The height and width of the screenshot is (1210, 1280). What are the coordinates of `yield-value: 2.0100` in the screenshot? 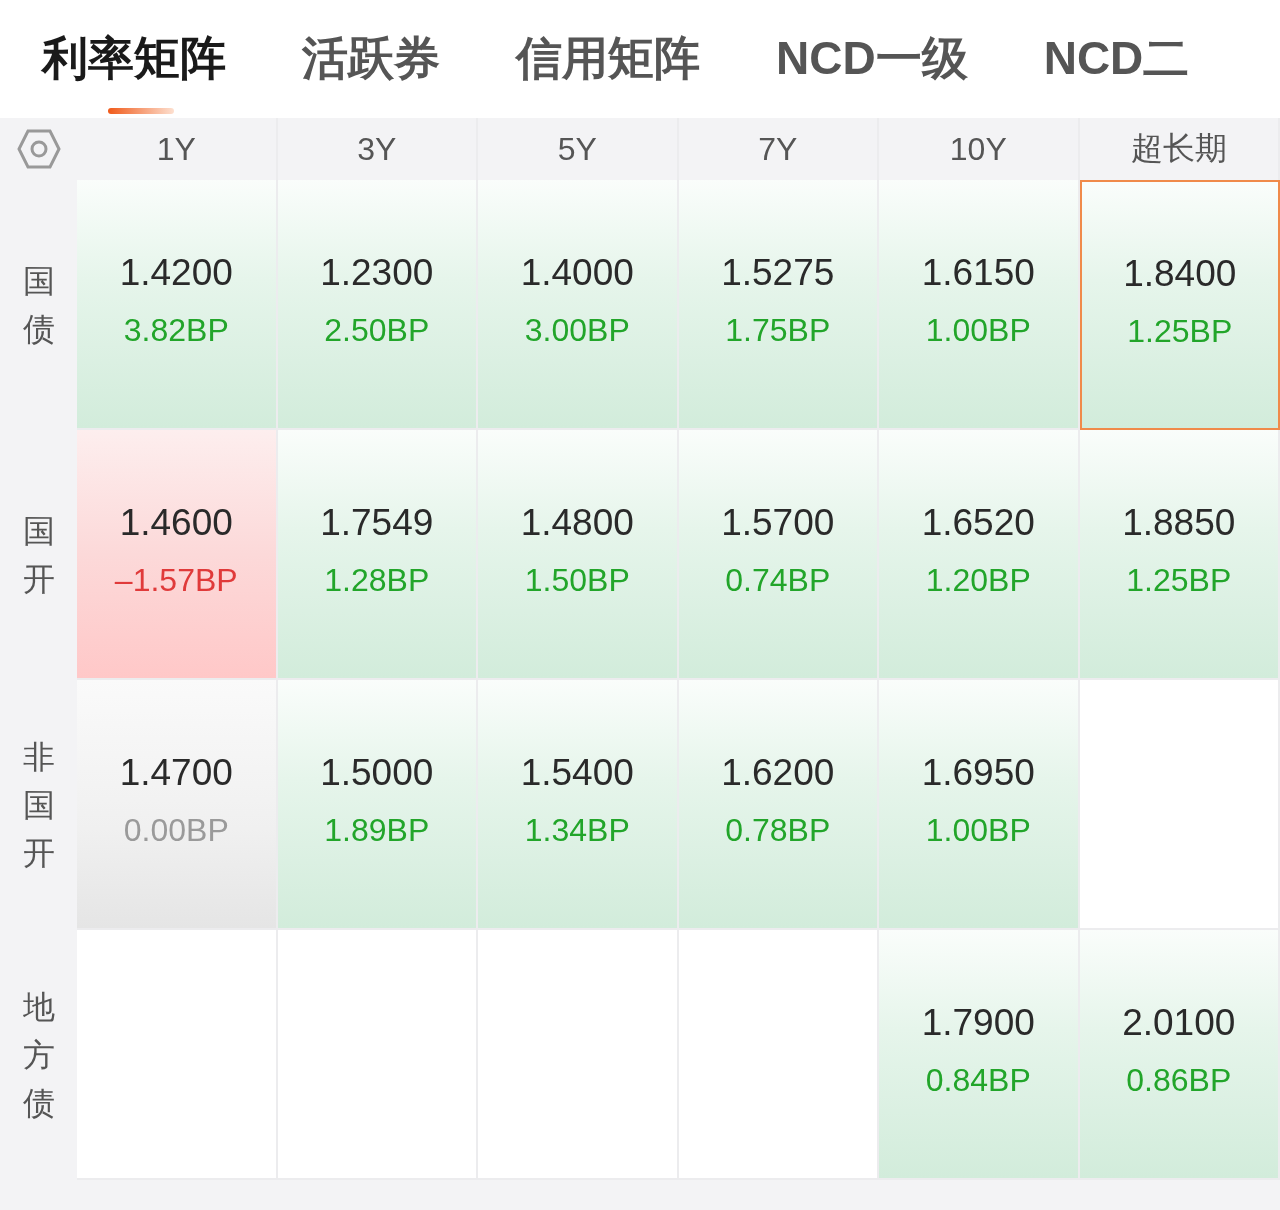 It's located at (1179, 1022).